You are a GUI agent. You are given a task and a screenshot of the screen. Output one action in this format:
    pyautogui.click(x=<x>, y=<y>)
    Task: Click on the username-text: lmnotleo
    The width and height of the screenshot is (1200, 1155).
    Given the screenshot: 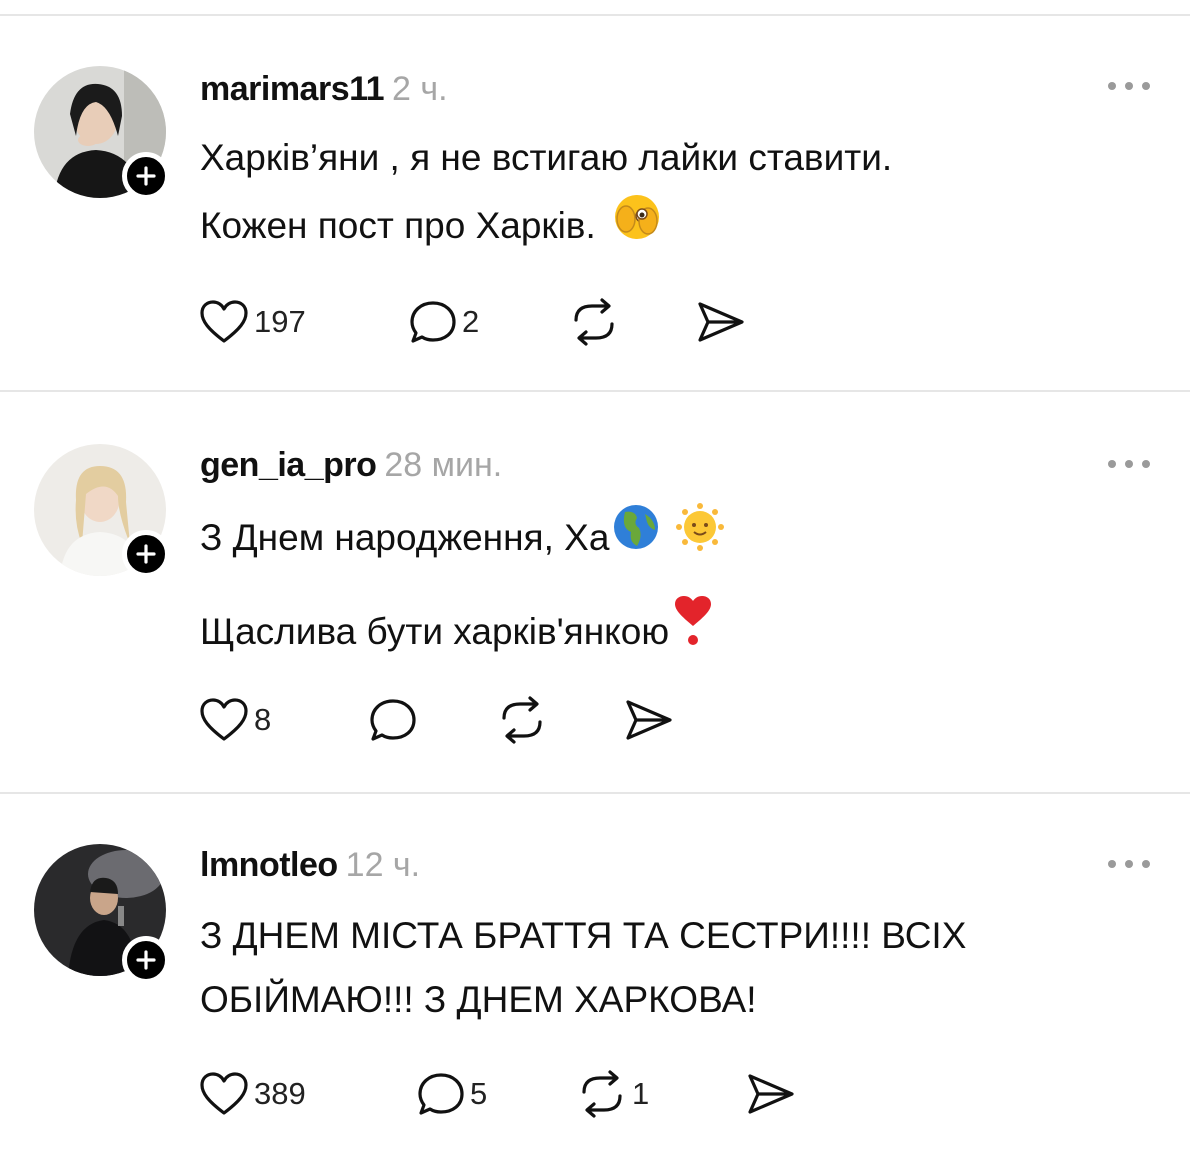 What is the action you would take?
    pyautogui.click(x=269, y=865)
    